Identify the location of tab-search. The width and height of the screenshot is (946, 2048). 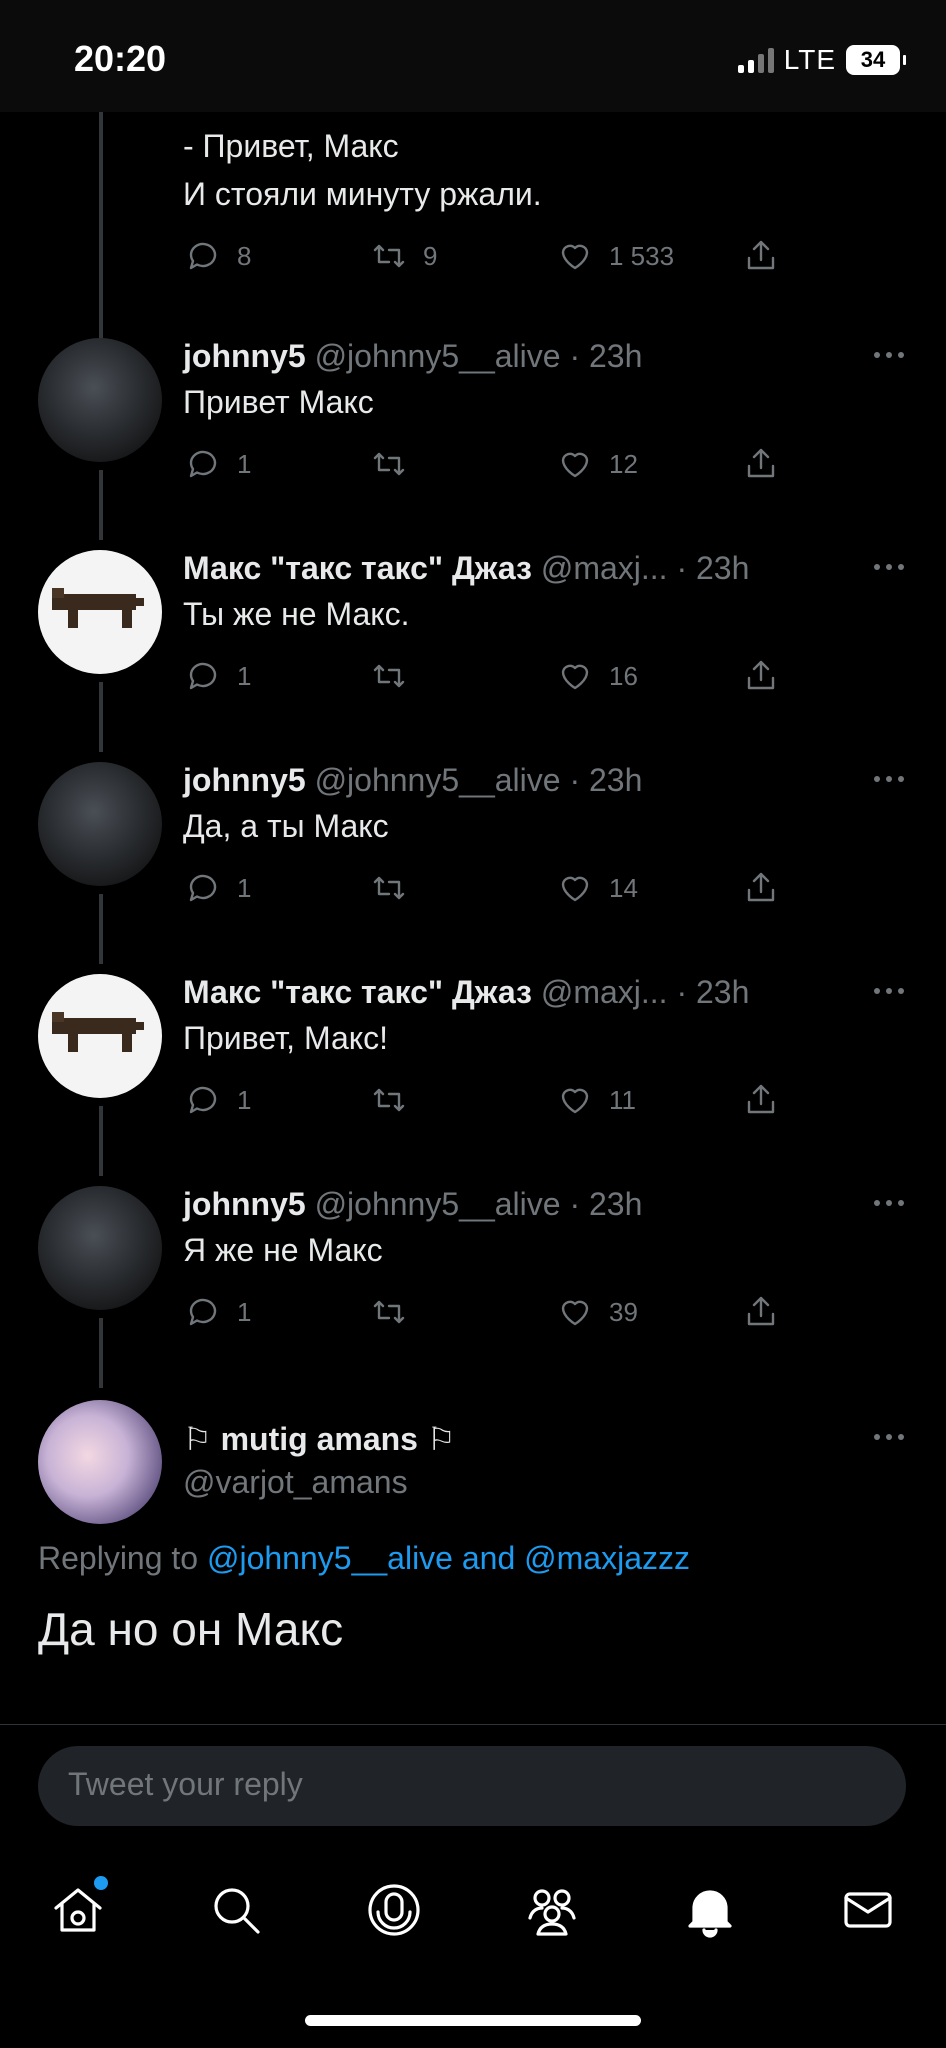
(236, 1910).